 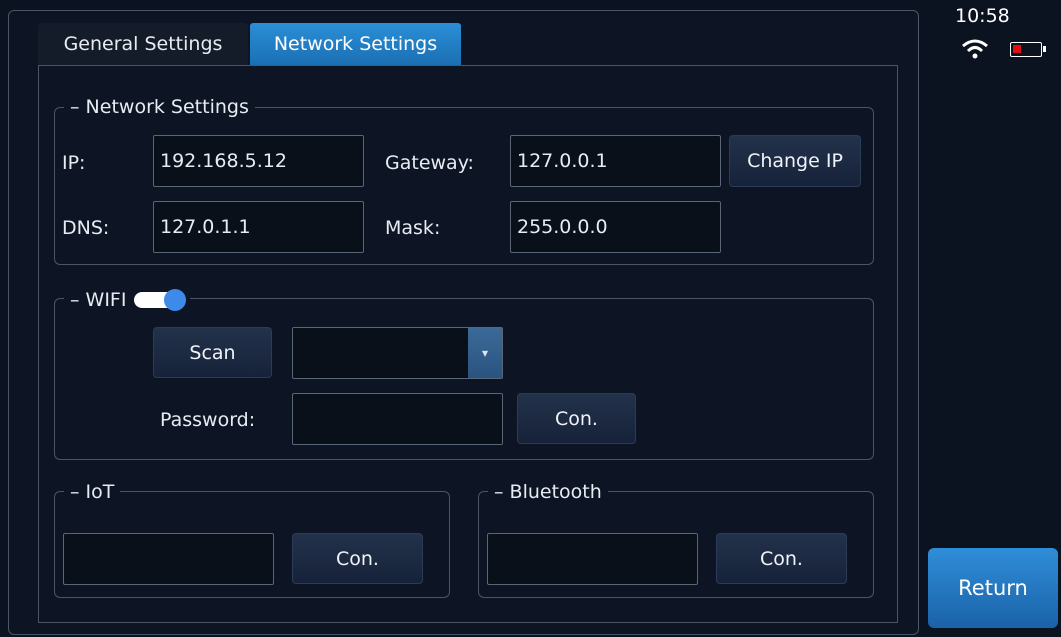 I want to click on wifi-toggle, so click(x=160, y=300).